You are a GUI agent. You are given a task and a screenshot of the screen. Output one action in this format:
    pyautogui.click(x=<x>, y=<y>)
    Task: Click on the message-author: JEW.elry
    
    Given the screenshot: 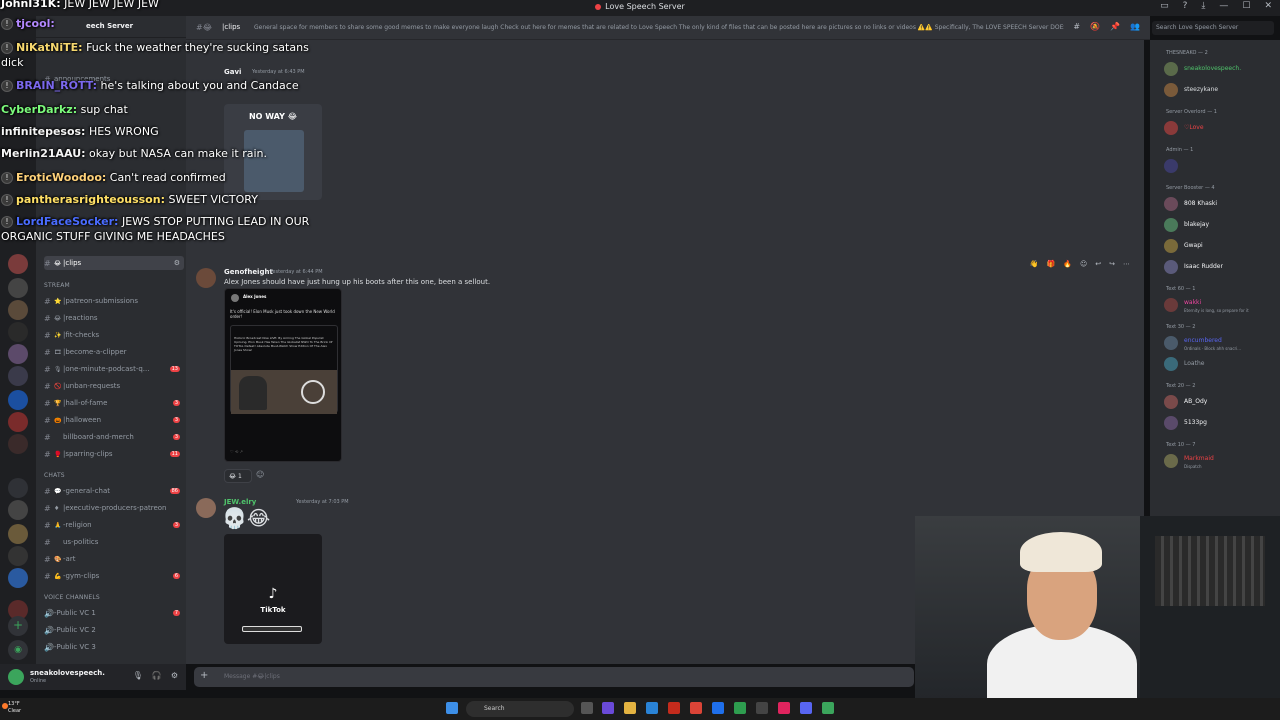 What is the action you would take?
    pyautogui.click(x=240, y=502)
    